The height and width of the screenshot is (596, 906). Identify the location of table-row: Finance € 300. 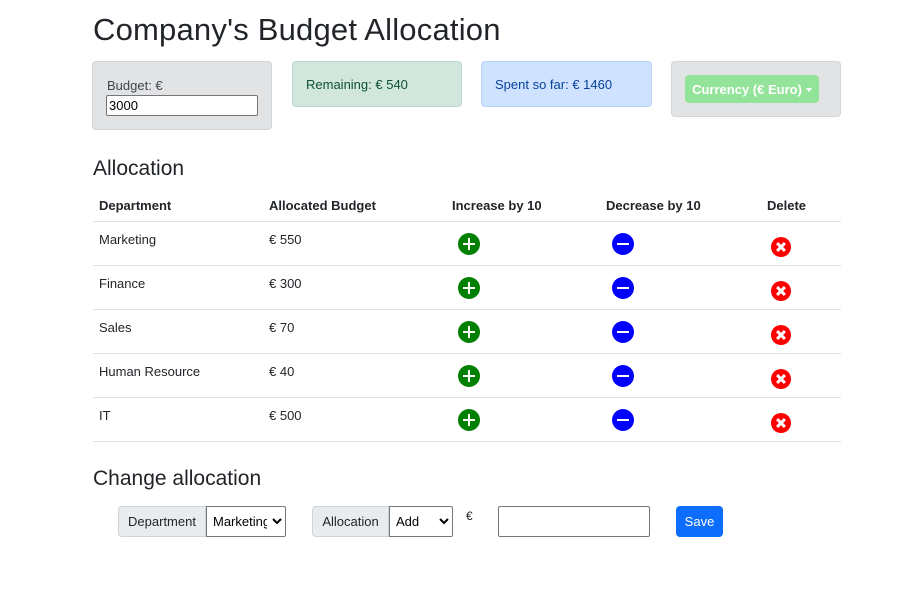
(467, 285).